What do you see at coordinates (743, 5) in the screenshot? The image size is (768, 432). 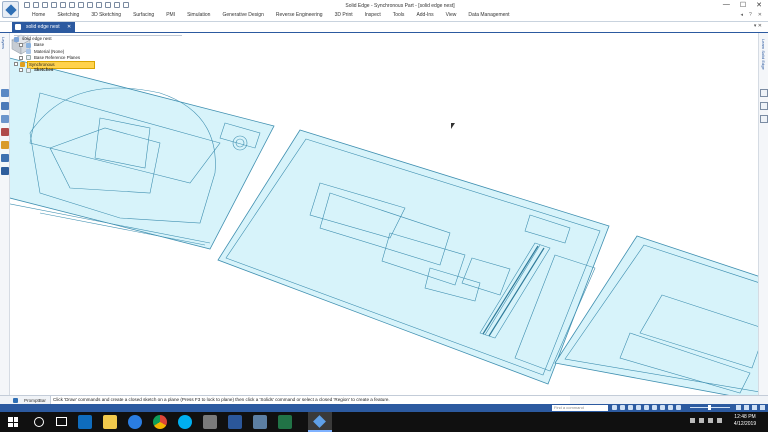 I see `maximize-button: ☐` at bounding box center [743, 5].